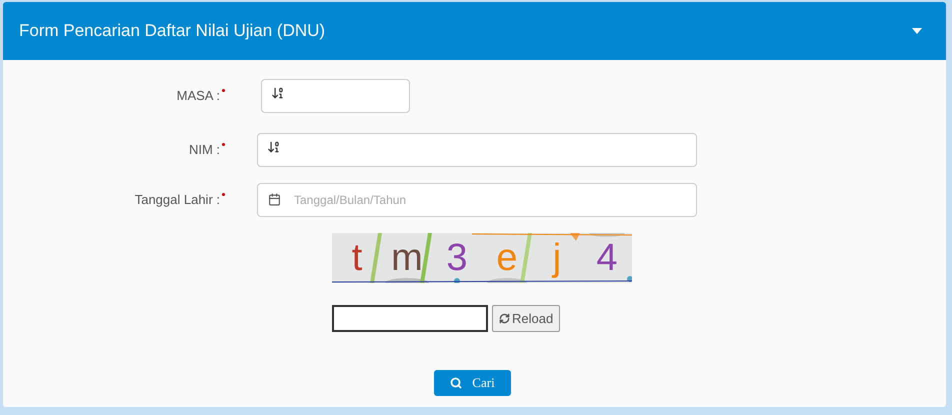 The image size is (952, 415). I want to click on reload-button: Reload, so click(526, 318).